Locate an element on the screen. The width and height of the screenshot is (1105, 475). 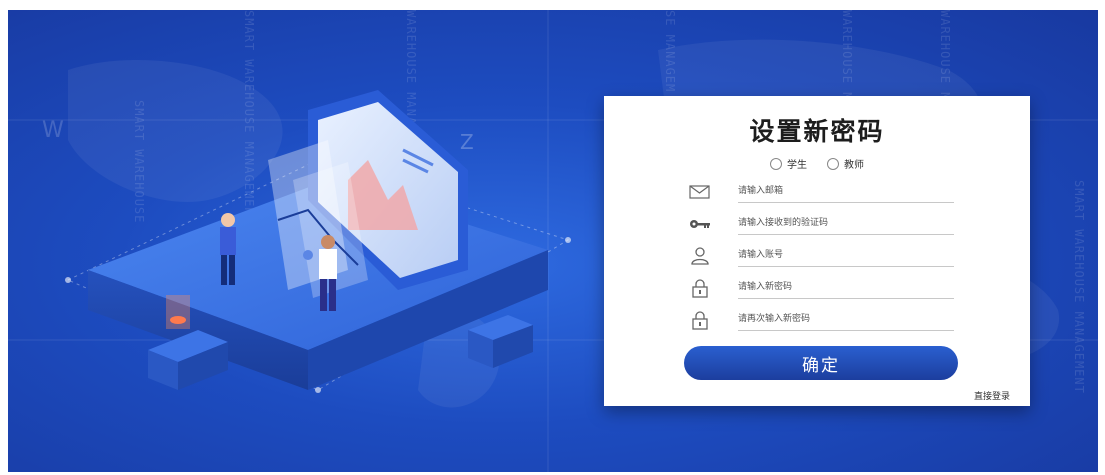
role-option-student: 学生 is located at coordinates (788, 163).